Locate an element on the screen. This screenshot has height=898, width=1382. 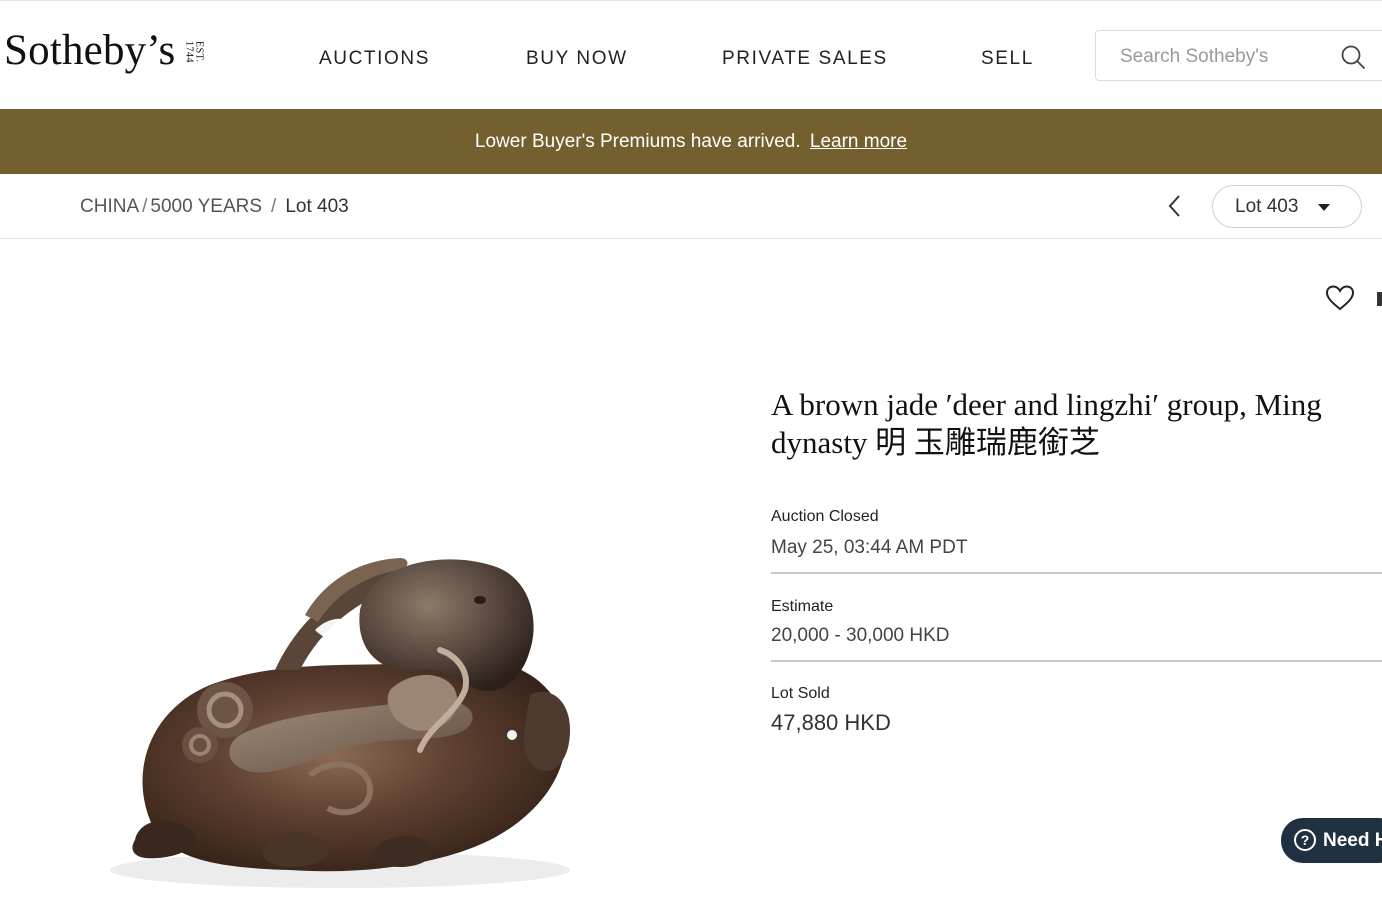
nav-private-sales: PRIVATE SALES is located at coordinates (805, 59).